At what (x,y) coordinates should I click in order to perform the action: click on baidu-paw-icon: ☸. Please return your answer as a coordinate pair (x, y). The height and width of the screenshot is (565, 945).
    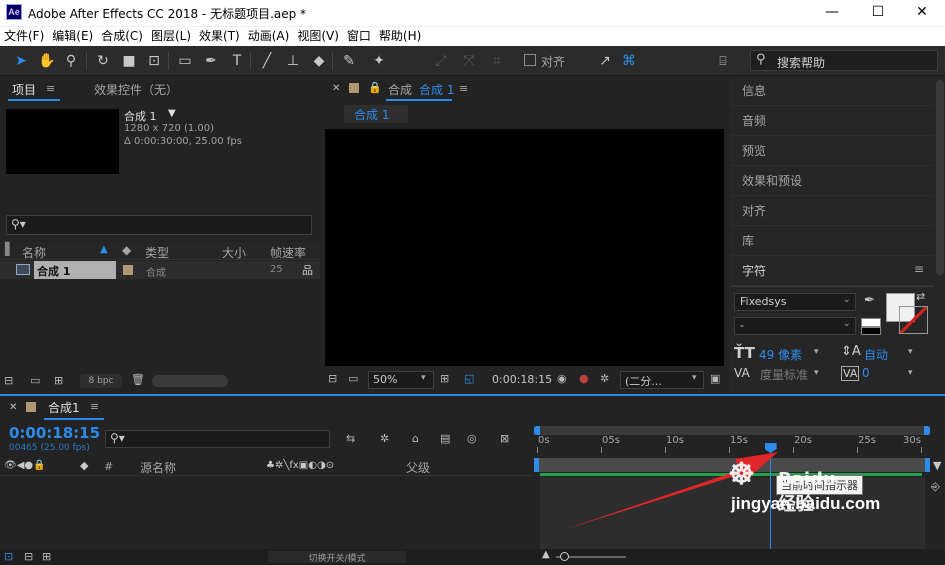
    Looking at the image, I should click on (741, 474).